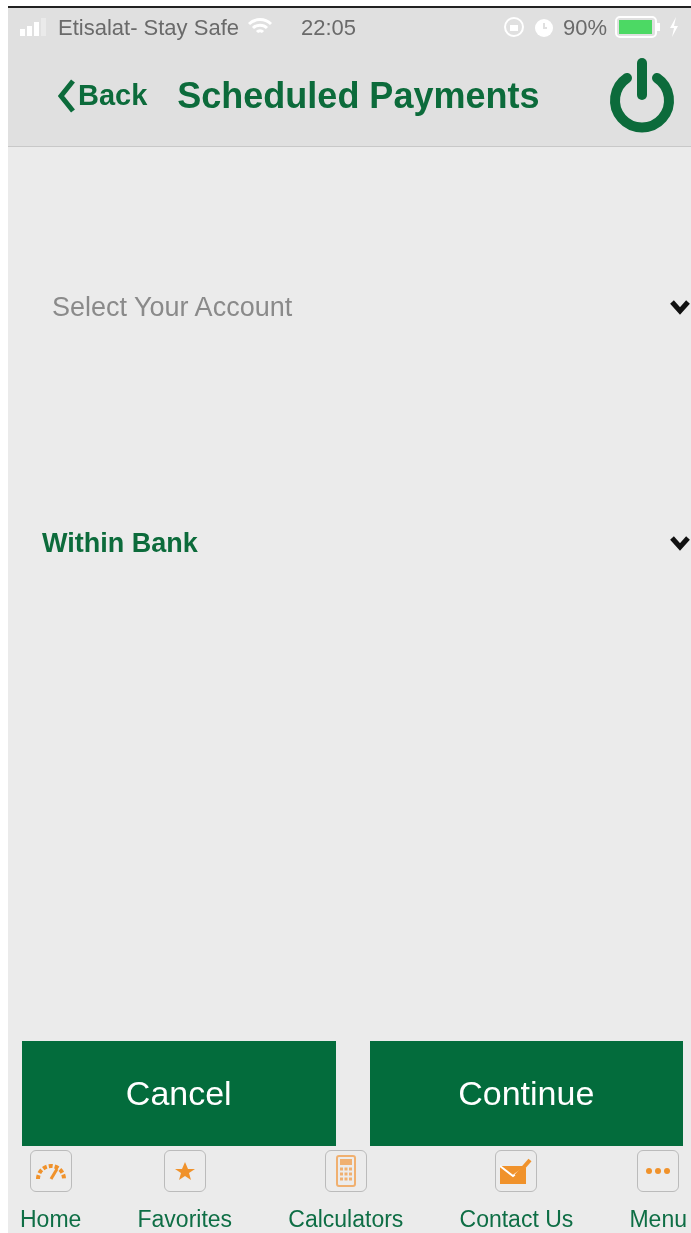  What do you see at coordinates (358, 96) in the screenshot?
I see `page-title: Scheduled Payments` at bounding box center [358, 96].